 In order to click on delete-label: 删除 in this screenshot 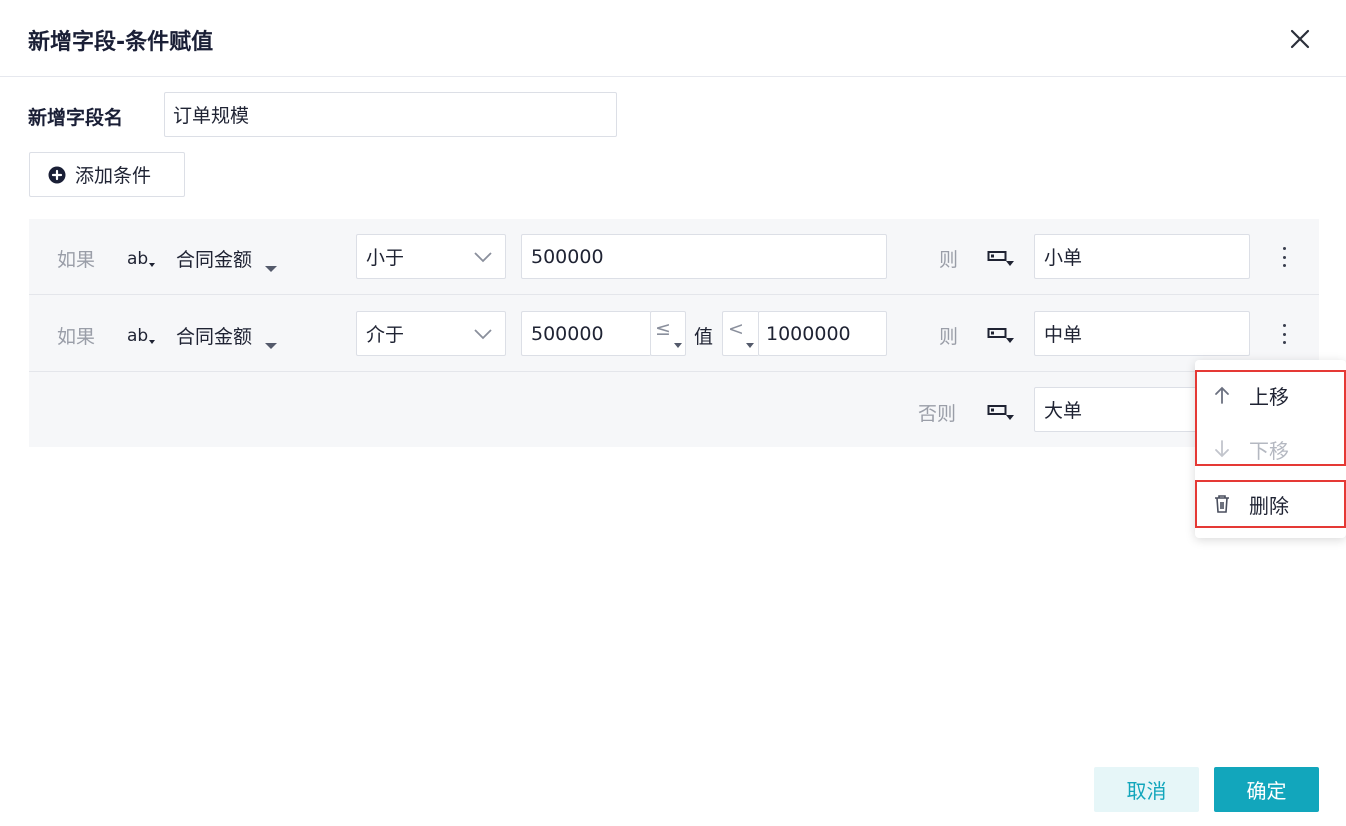, I will do `click(1269, 505)`.